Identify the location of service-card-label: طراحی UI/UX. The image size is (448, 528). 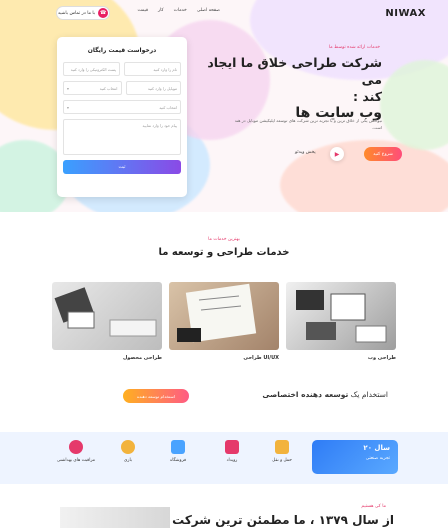
(261, 358).